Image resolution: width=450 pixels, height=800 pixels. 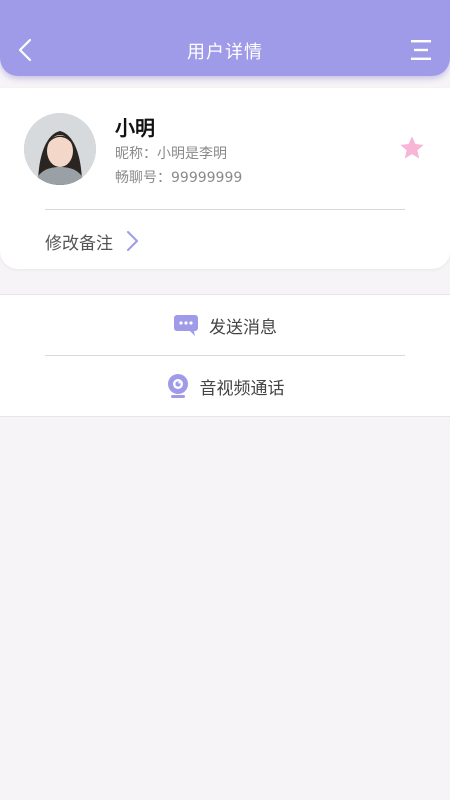 What do you see at coordinates (243, 327) in the screenshot?
I see `send-message-label: 发送消息` at bounding box center [243, 327].